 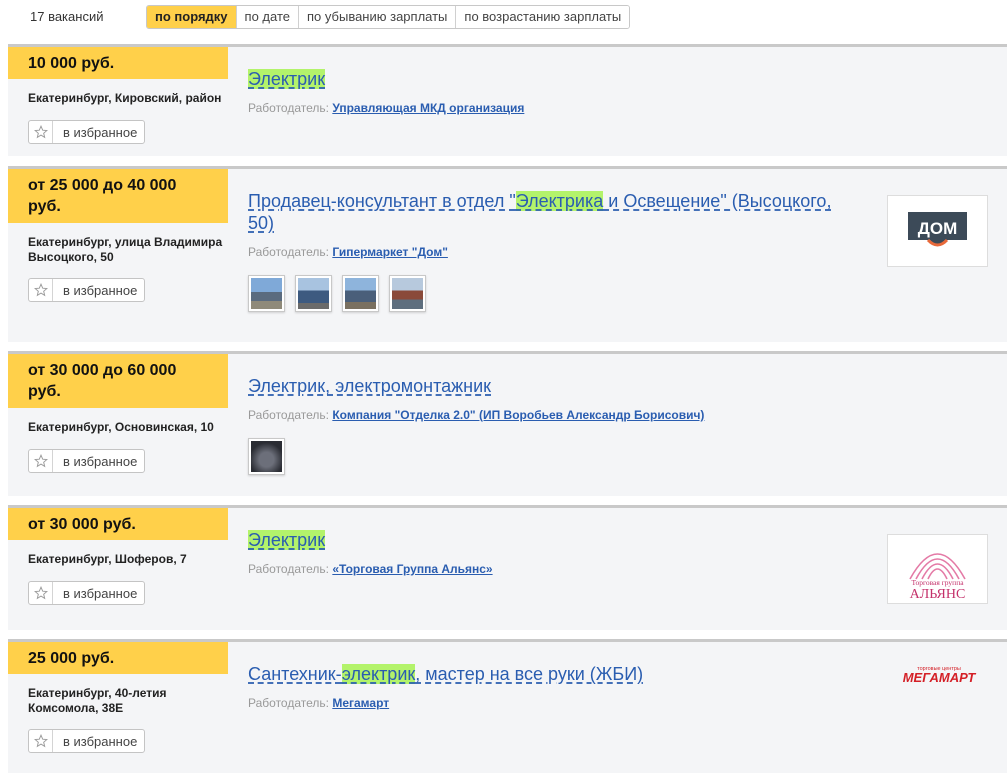 I want to click on title-text: Сантехник-, so click(x=295, y=674).